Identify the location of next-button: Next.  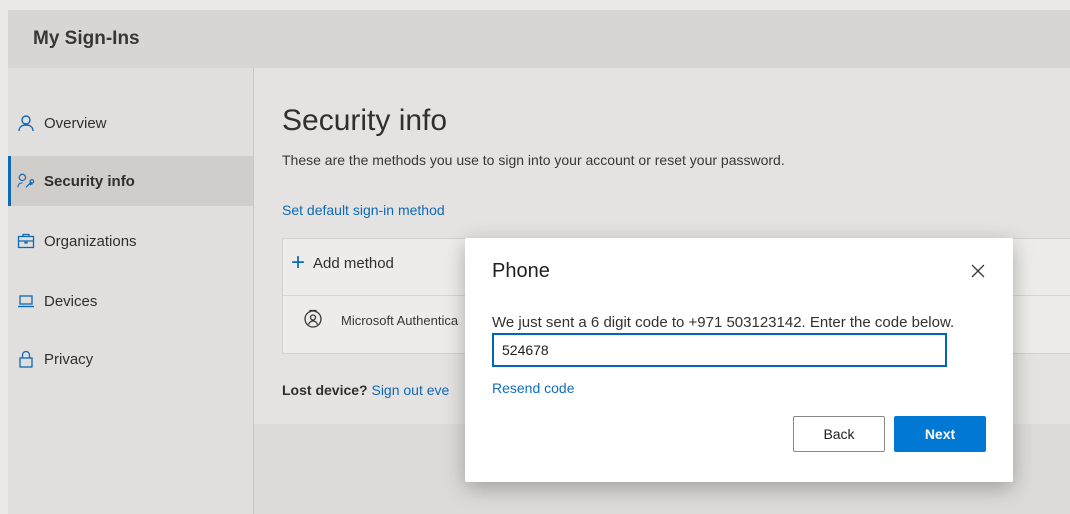
(940, 434).